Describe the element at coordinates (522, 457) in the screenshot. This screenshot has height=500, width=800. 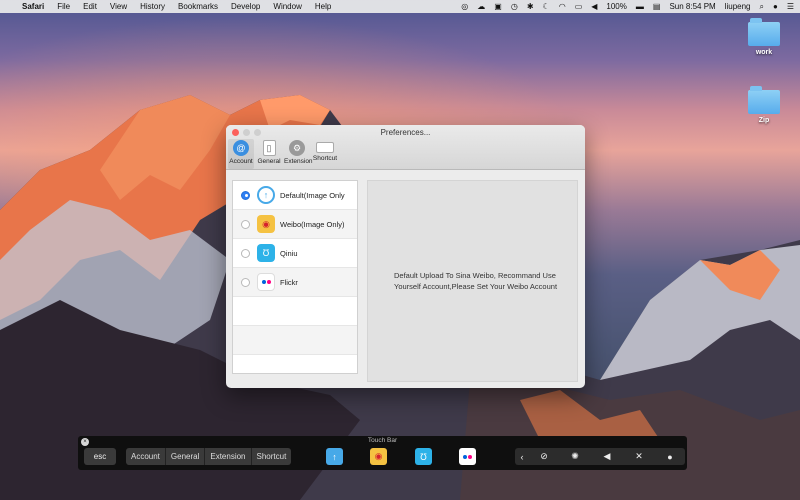
I see `chevron-left-icon: ‹` at that location.